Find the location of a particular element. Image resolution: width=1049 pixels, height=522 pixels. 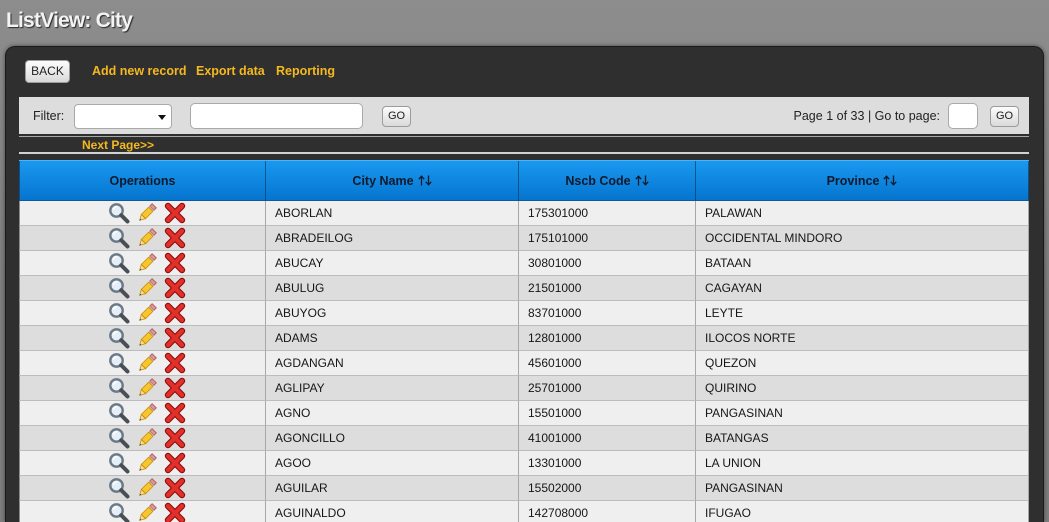

next-page-link: Next Page>> is located at coordinates (118, 145).